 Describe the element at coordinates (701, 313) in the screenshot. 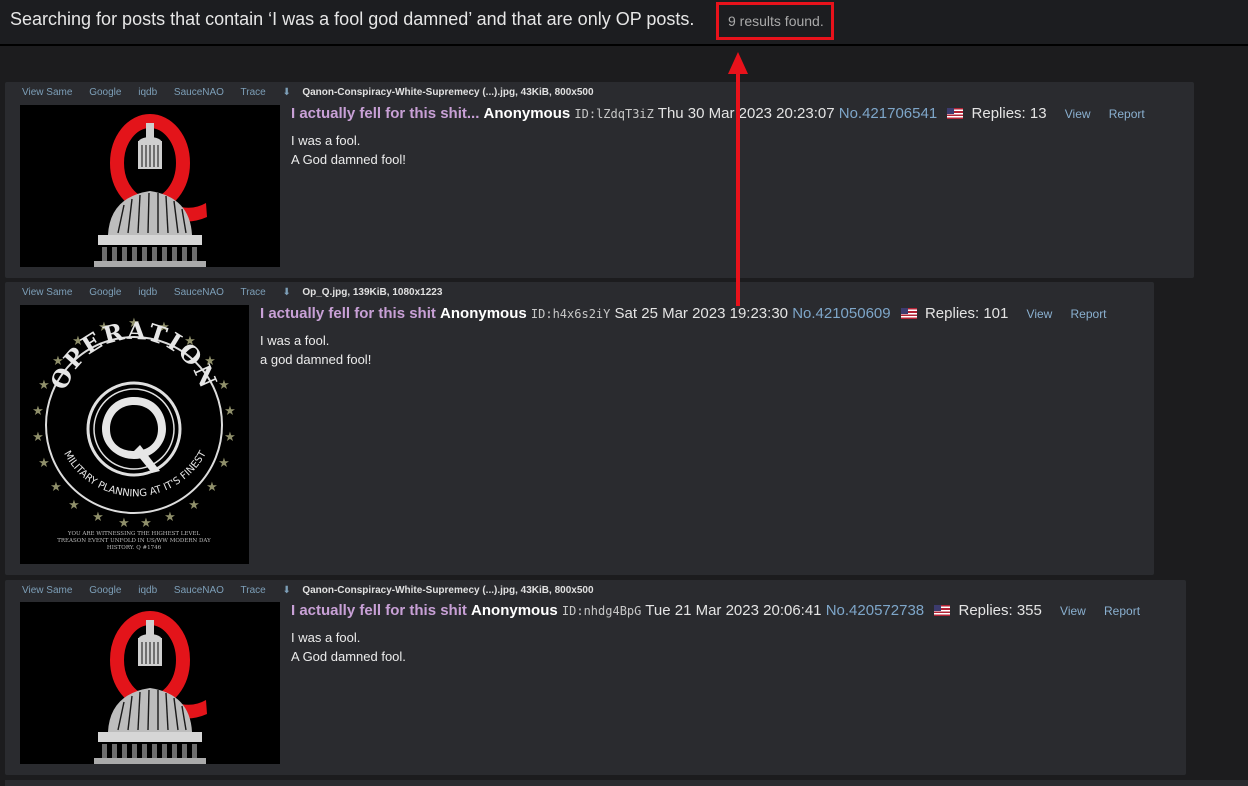

I see `post-date: Sat 25 Mar 2023 19:23:30` at that location.